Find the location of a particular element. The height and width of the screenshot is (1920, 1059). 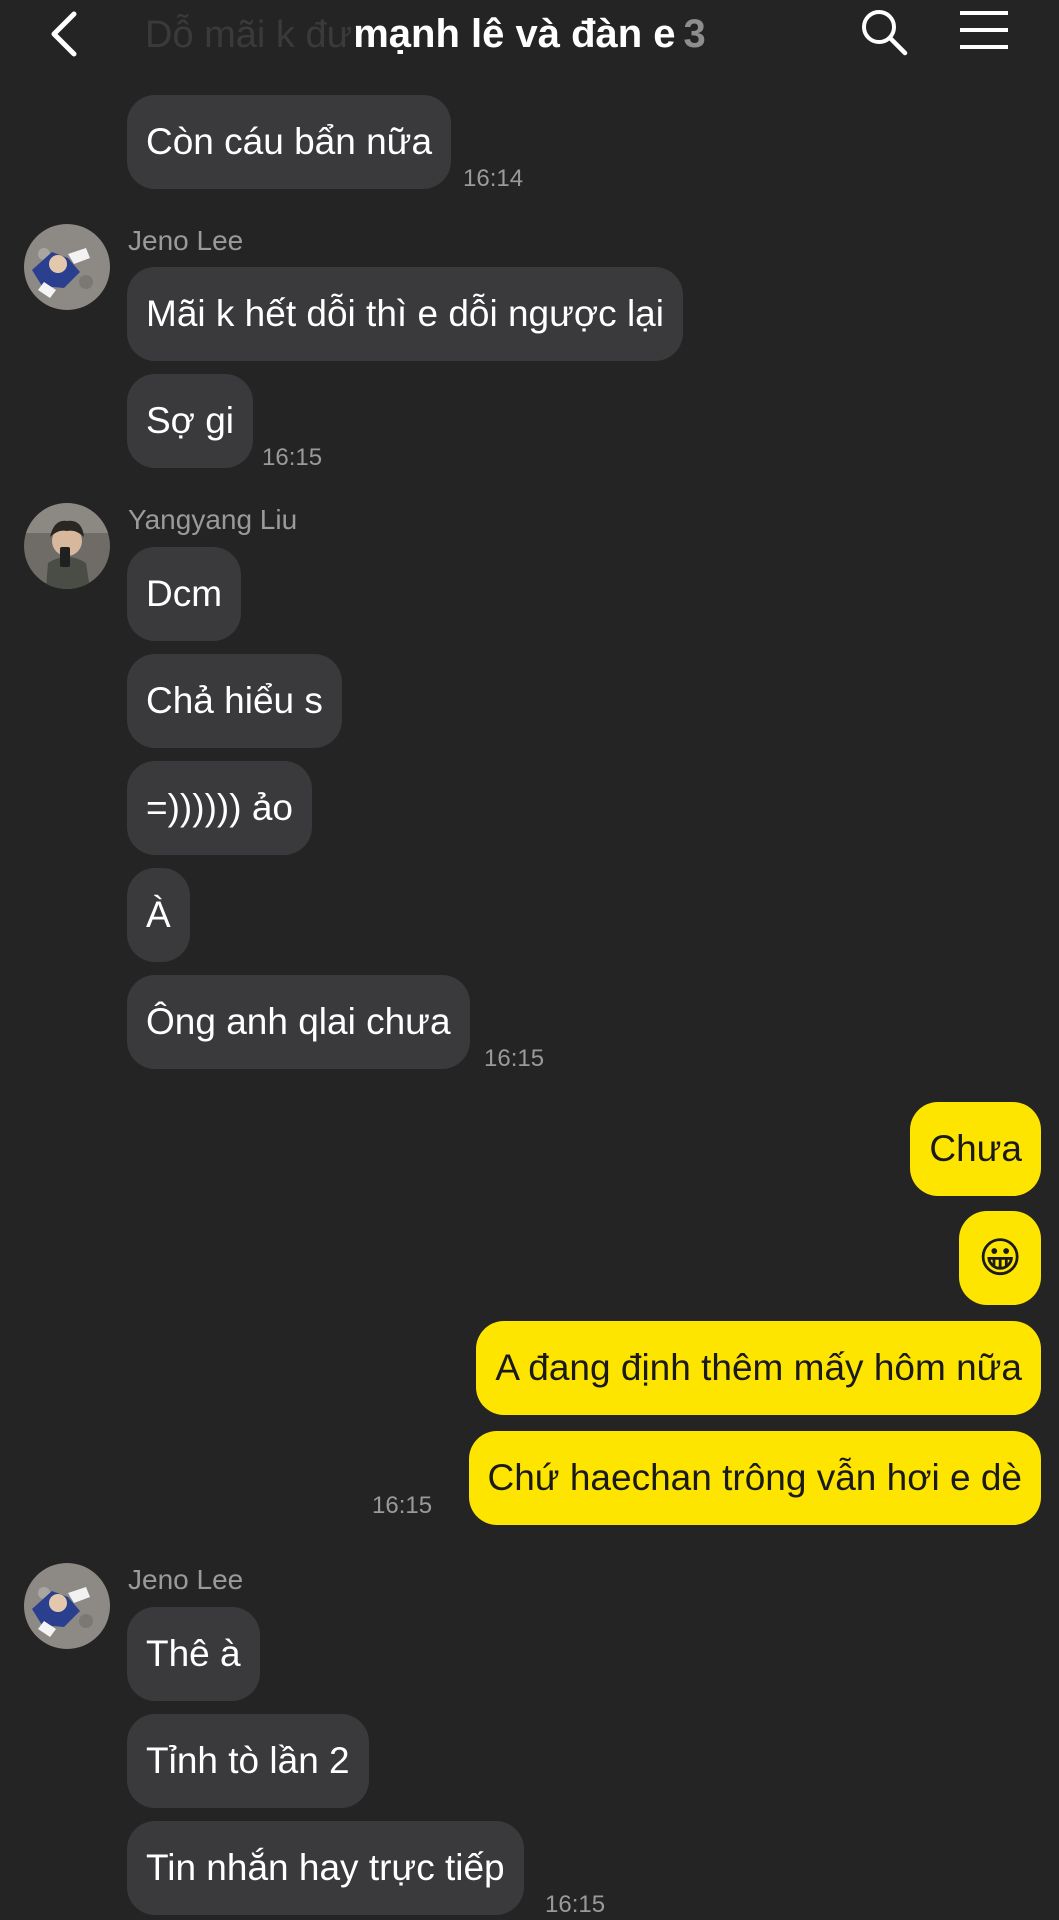

faded-preview-text: Dỗ mãi k đư is located at coordinates (249, 35).